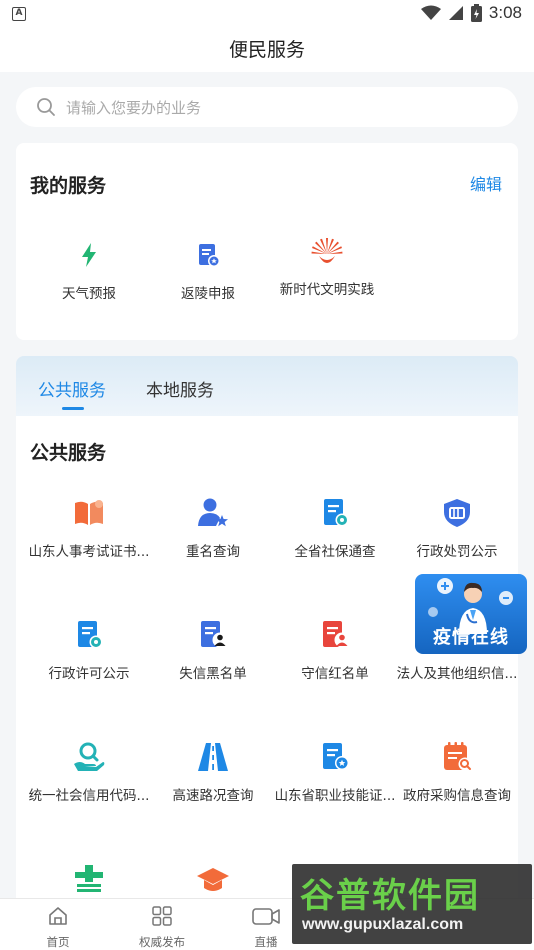 This screenshot has height=950, width=534. Describe the element at coordinates (458, 756) in the screenshot. I see `calendar-search-icon` at that location.